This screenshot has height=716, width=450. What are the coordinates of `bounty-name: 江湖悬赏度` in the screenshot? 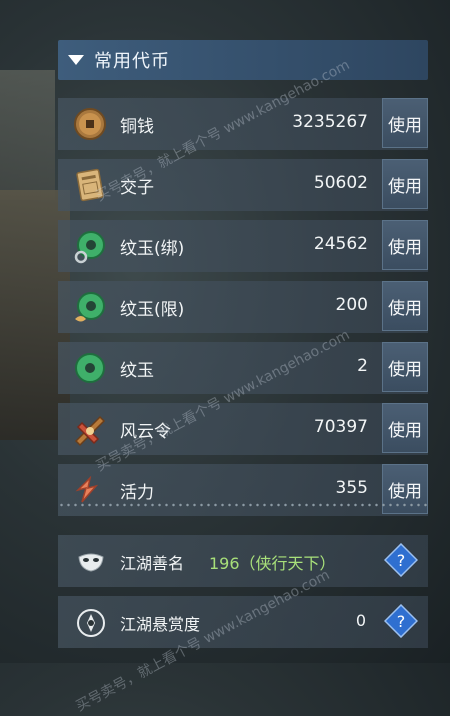 It's located at (160, 624).